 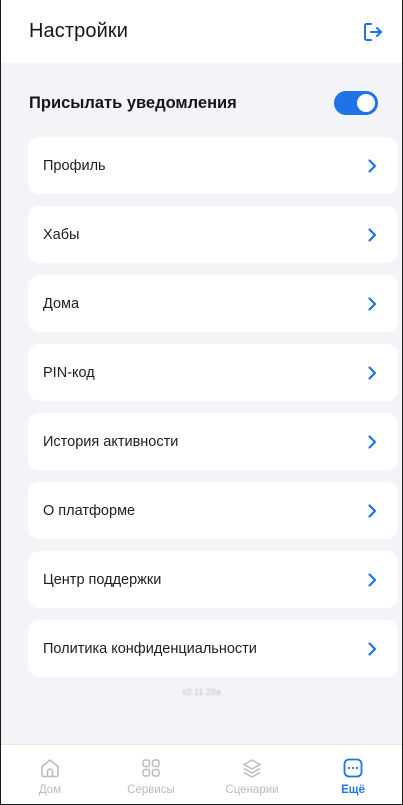 What do you see at coordinates (213, 510) in the screenshot?
I see `menu-item-about-platform: О платформе` at bounding box center [213, 510].